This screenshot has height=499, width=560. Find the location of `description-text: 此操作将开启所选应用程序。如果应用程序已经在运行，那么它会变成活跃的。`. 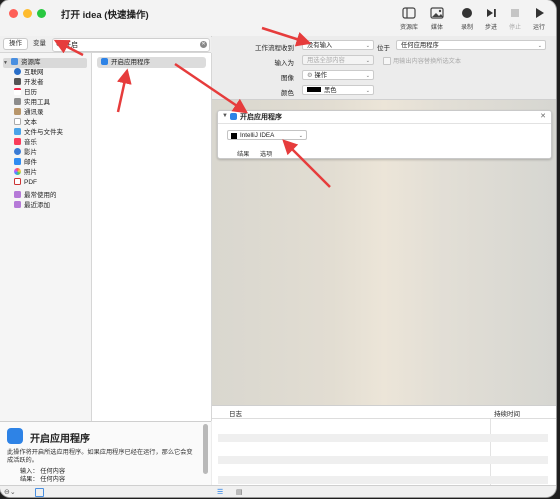

description-text: 此操作将开启所选应用程序。如果应用程序已经在运行，那么它会变成活跃的。 is located at coordinates (100, 456).